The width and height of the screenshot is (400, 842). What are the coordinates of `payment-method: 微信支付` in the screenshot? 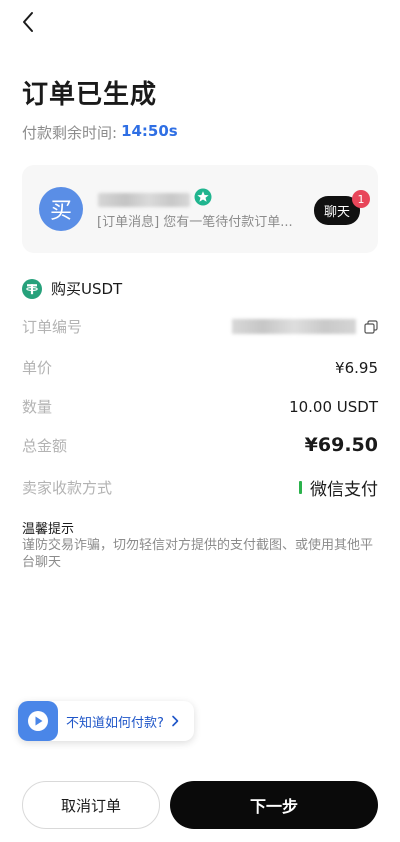 It's located at (338, 487).